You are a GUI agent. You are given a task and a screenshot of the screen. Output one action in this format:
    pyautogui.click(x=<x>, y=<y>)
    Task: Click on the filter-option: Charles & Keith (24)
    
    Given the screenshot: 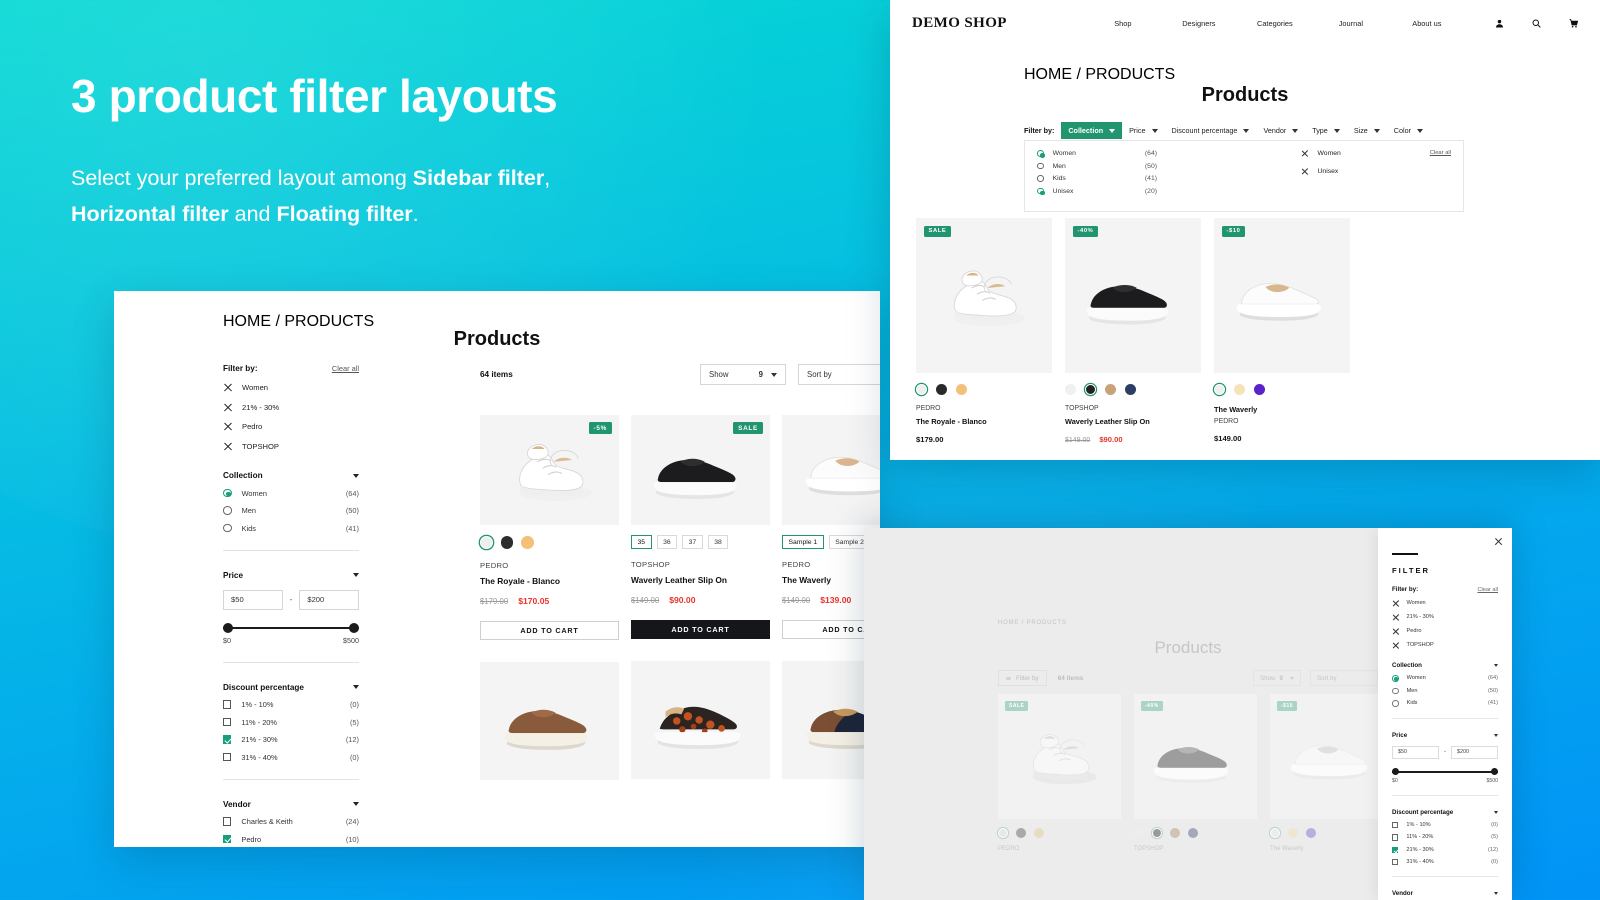 What is the action you would take?
    pyautogui.click(x=291, y=821)
    